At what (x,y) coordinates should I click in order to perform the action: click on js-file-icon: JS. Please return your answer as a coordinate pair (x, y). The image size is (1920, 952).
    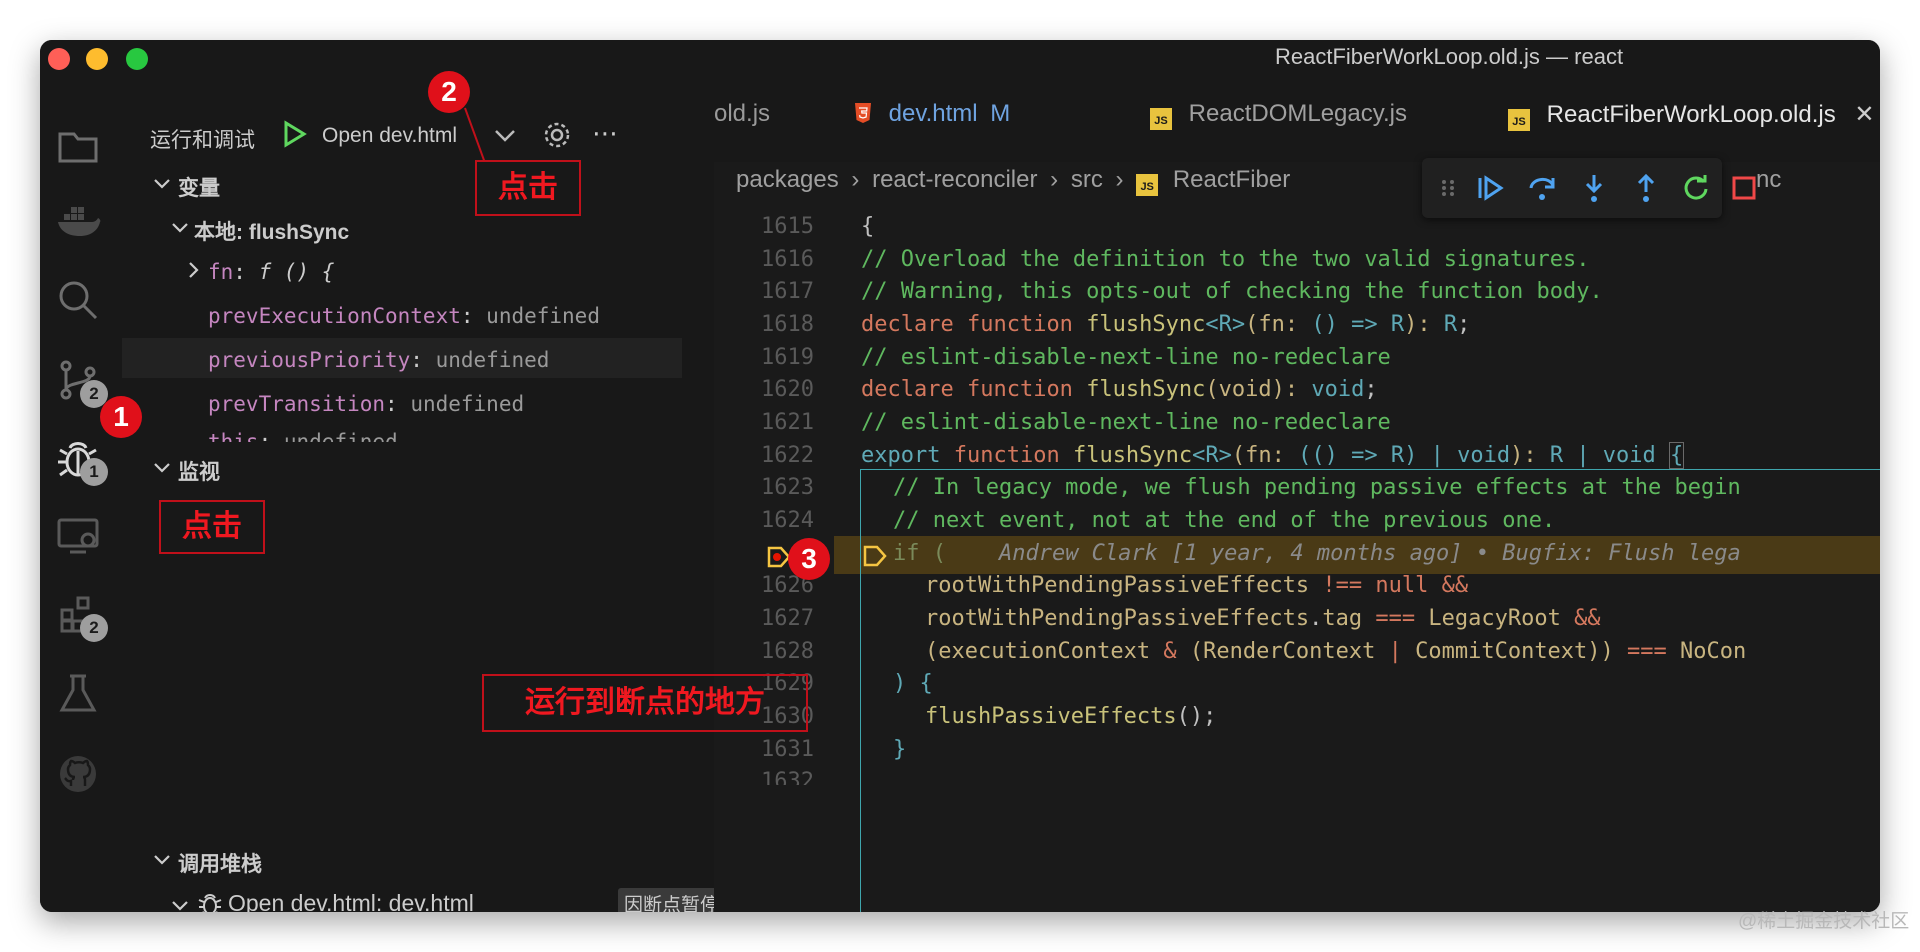
    Looking at the image, I should click on (1519, 120).